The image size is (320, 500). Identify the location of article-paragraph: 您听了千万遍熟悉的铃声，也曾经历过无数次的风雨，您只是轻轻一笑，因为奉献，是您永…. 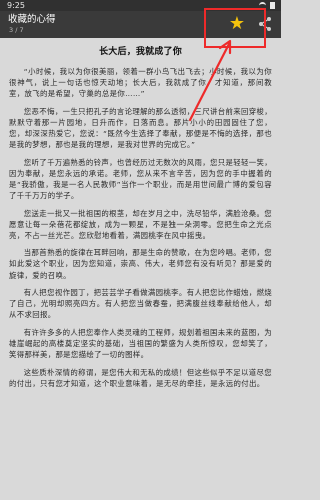
(140, 178).